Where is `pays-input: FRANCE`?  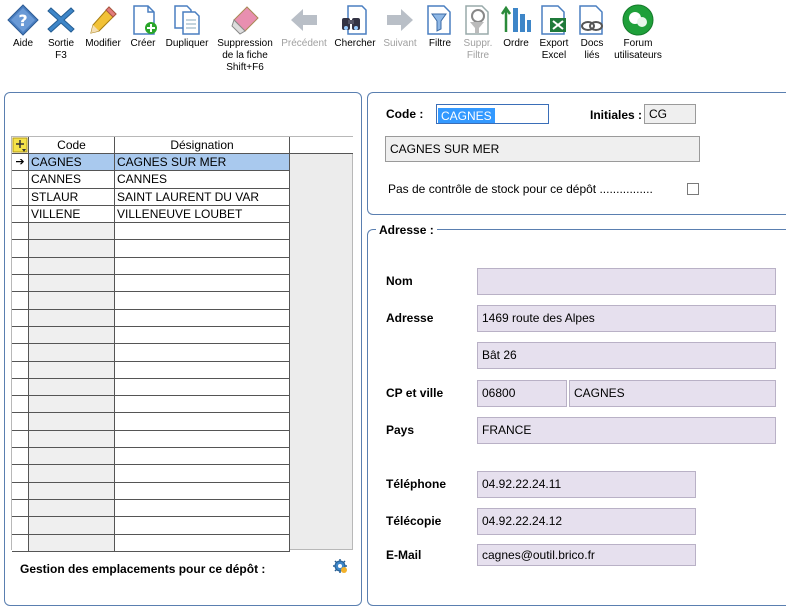
pays-input: FRANCE is located at coordinates (626, 430).